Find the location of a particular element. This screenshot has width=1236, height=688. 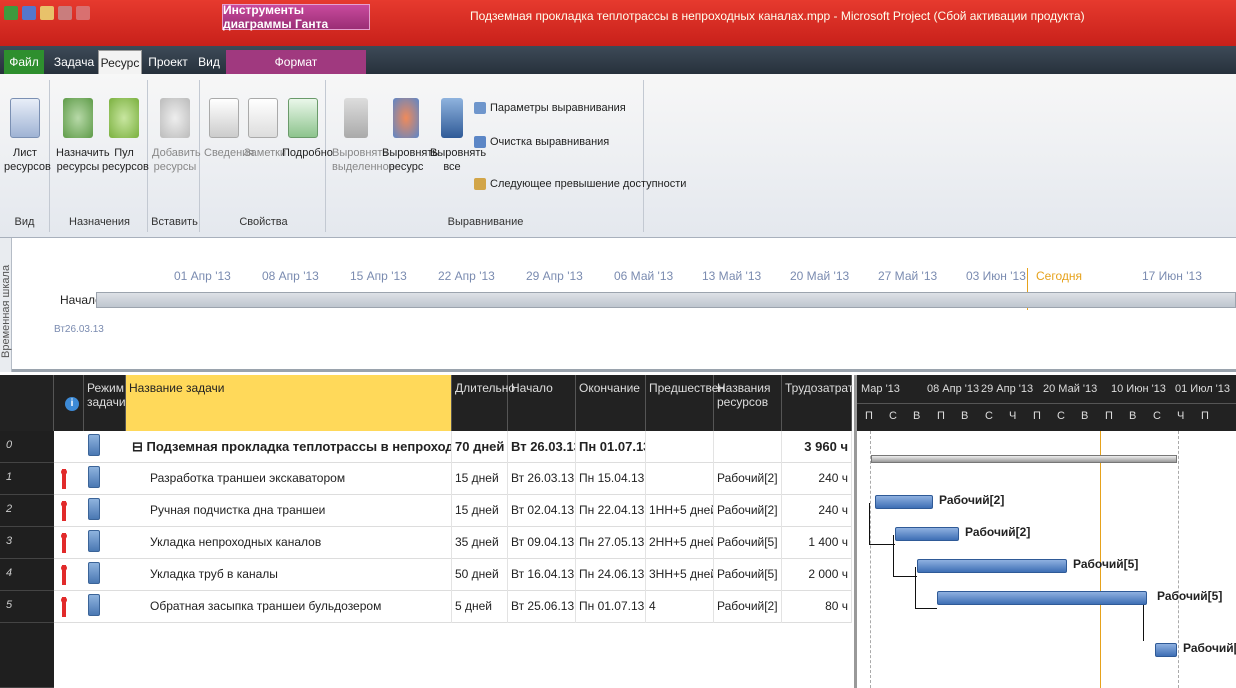

task-name-cell: Разработка траншеи экскаватором is located at coordinates (289, 479).